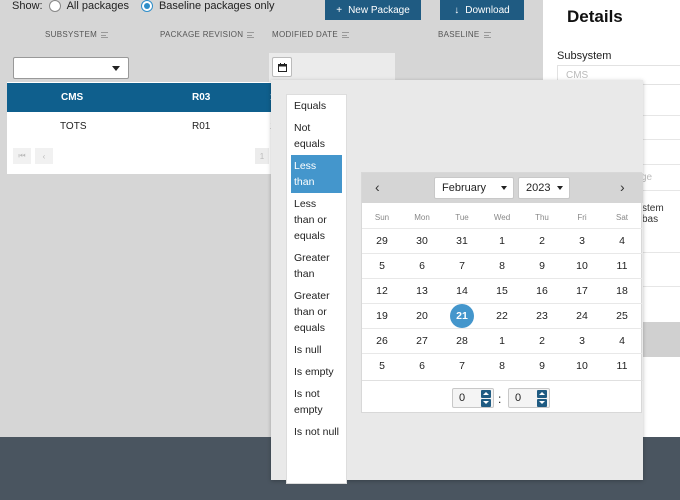 The image size is (680, 500). Describe the element at coordinates (316, 106) in the screenshot. I see `operator-equals: Equals` at that location.